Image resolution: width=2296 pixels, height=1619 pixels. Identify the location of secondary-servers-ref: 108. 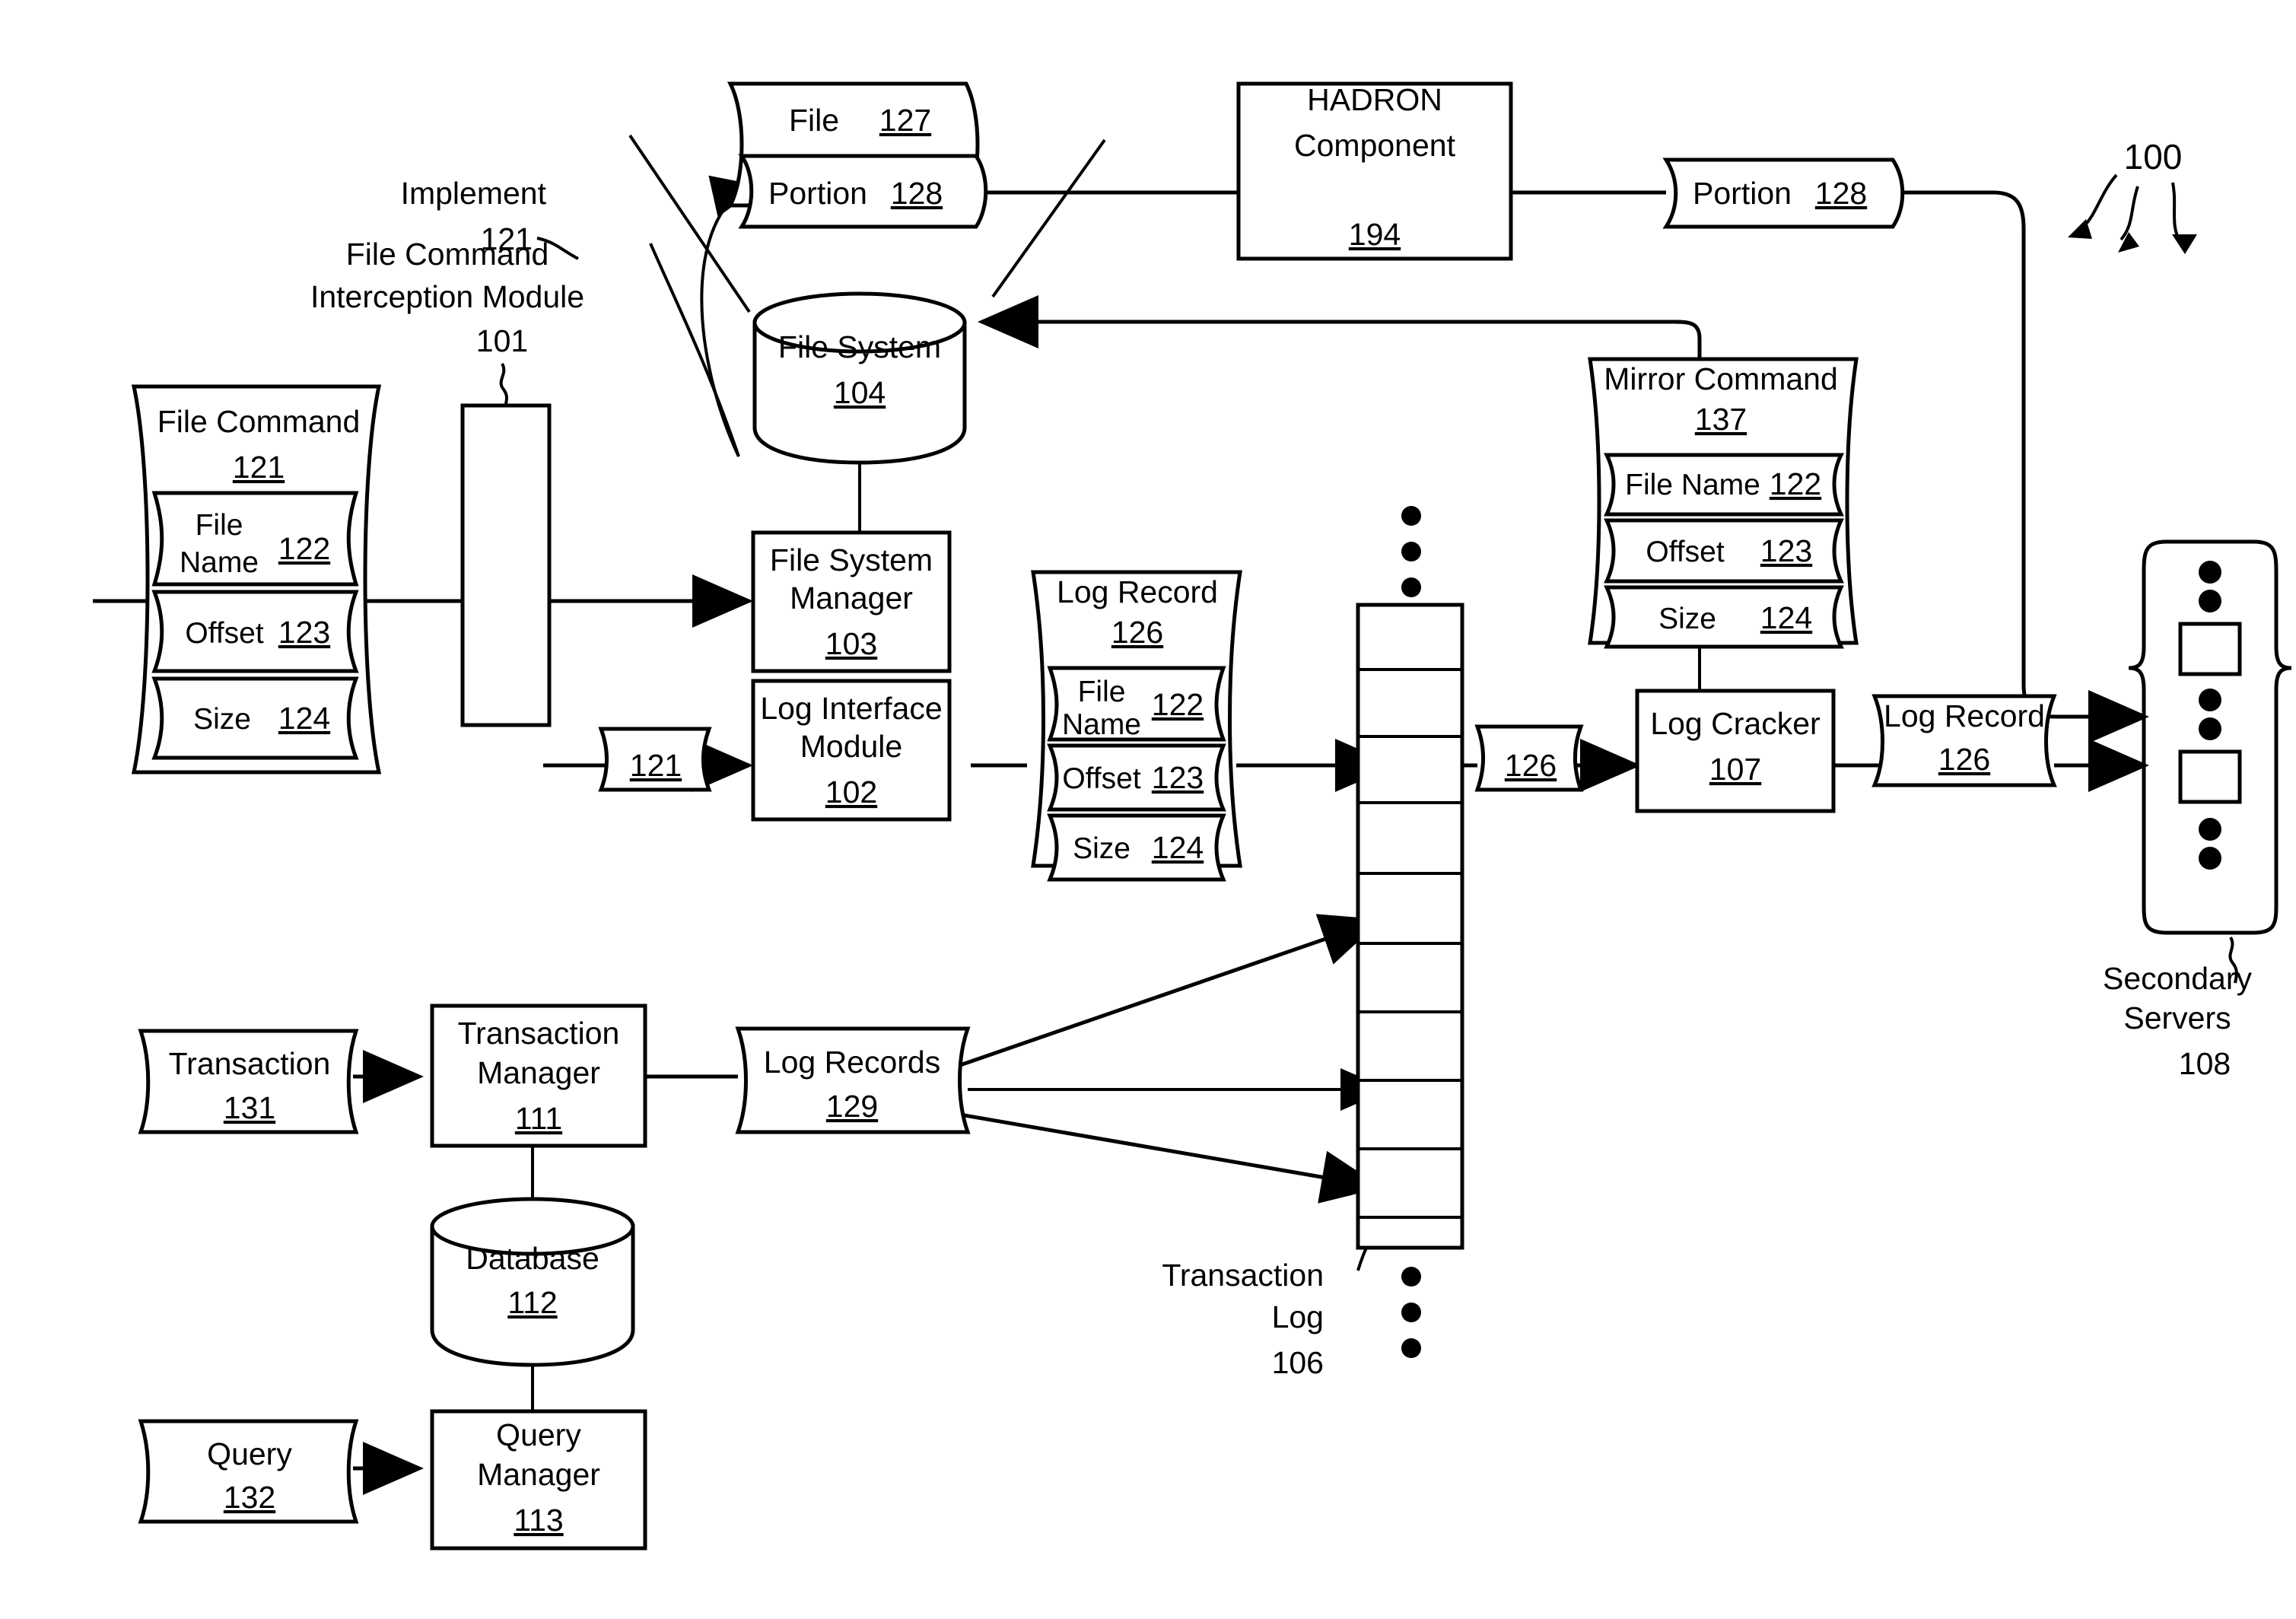
(2205, 1063).